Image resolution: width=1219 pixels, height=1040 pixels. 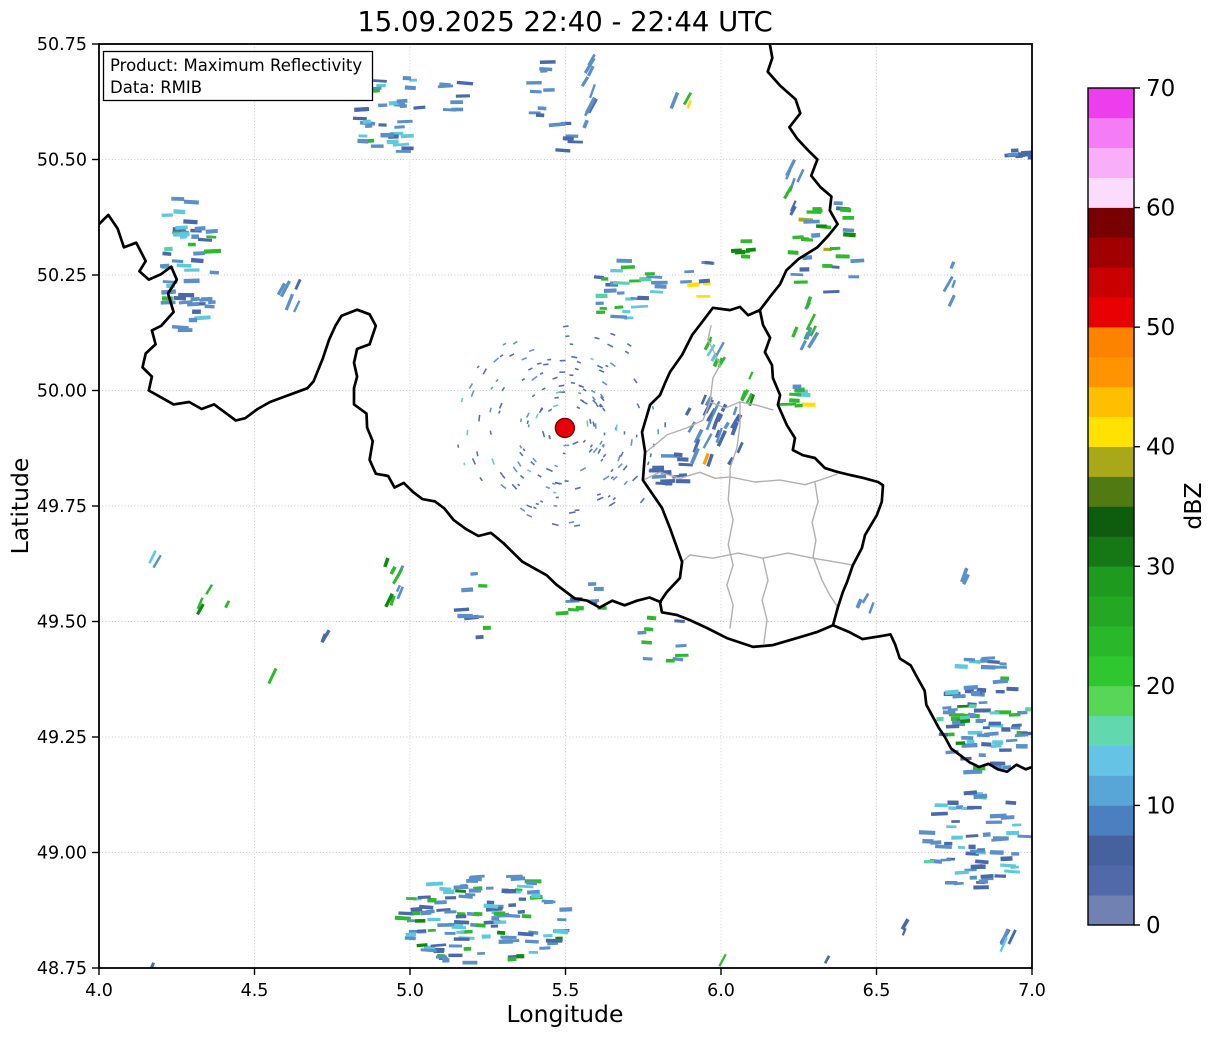 What do you see at coordinates (565, 428) in the screenshot?
I see `radar-location-marker` at bounding box center [565, 428].